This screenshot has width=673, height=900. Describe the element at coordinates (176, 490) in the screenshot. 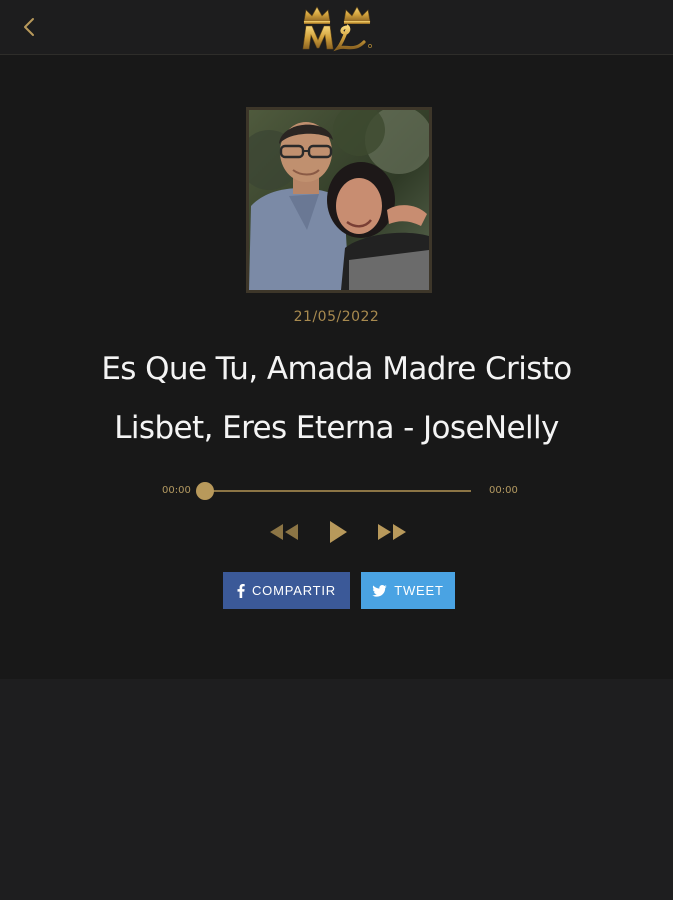

I see `current-time: 00:00` at that location.